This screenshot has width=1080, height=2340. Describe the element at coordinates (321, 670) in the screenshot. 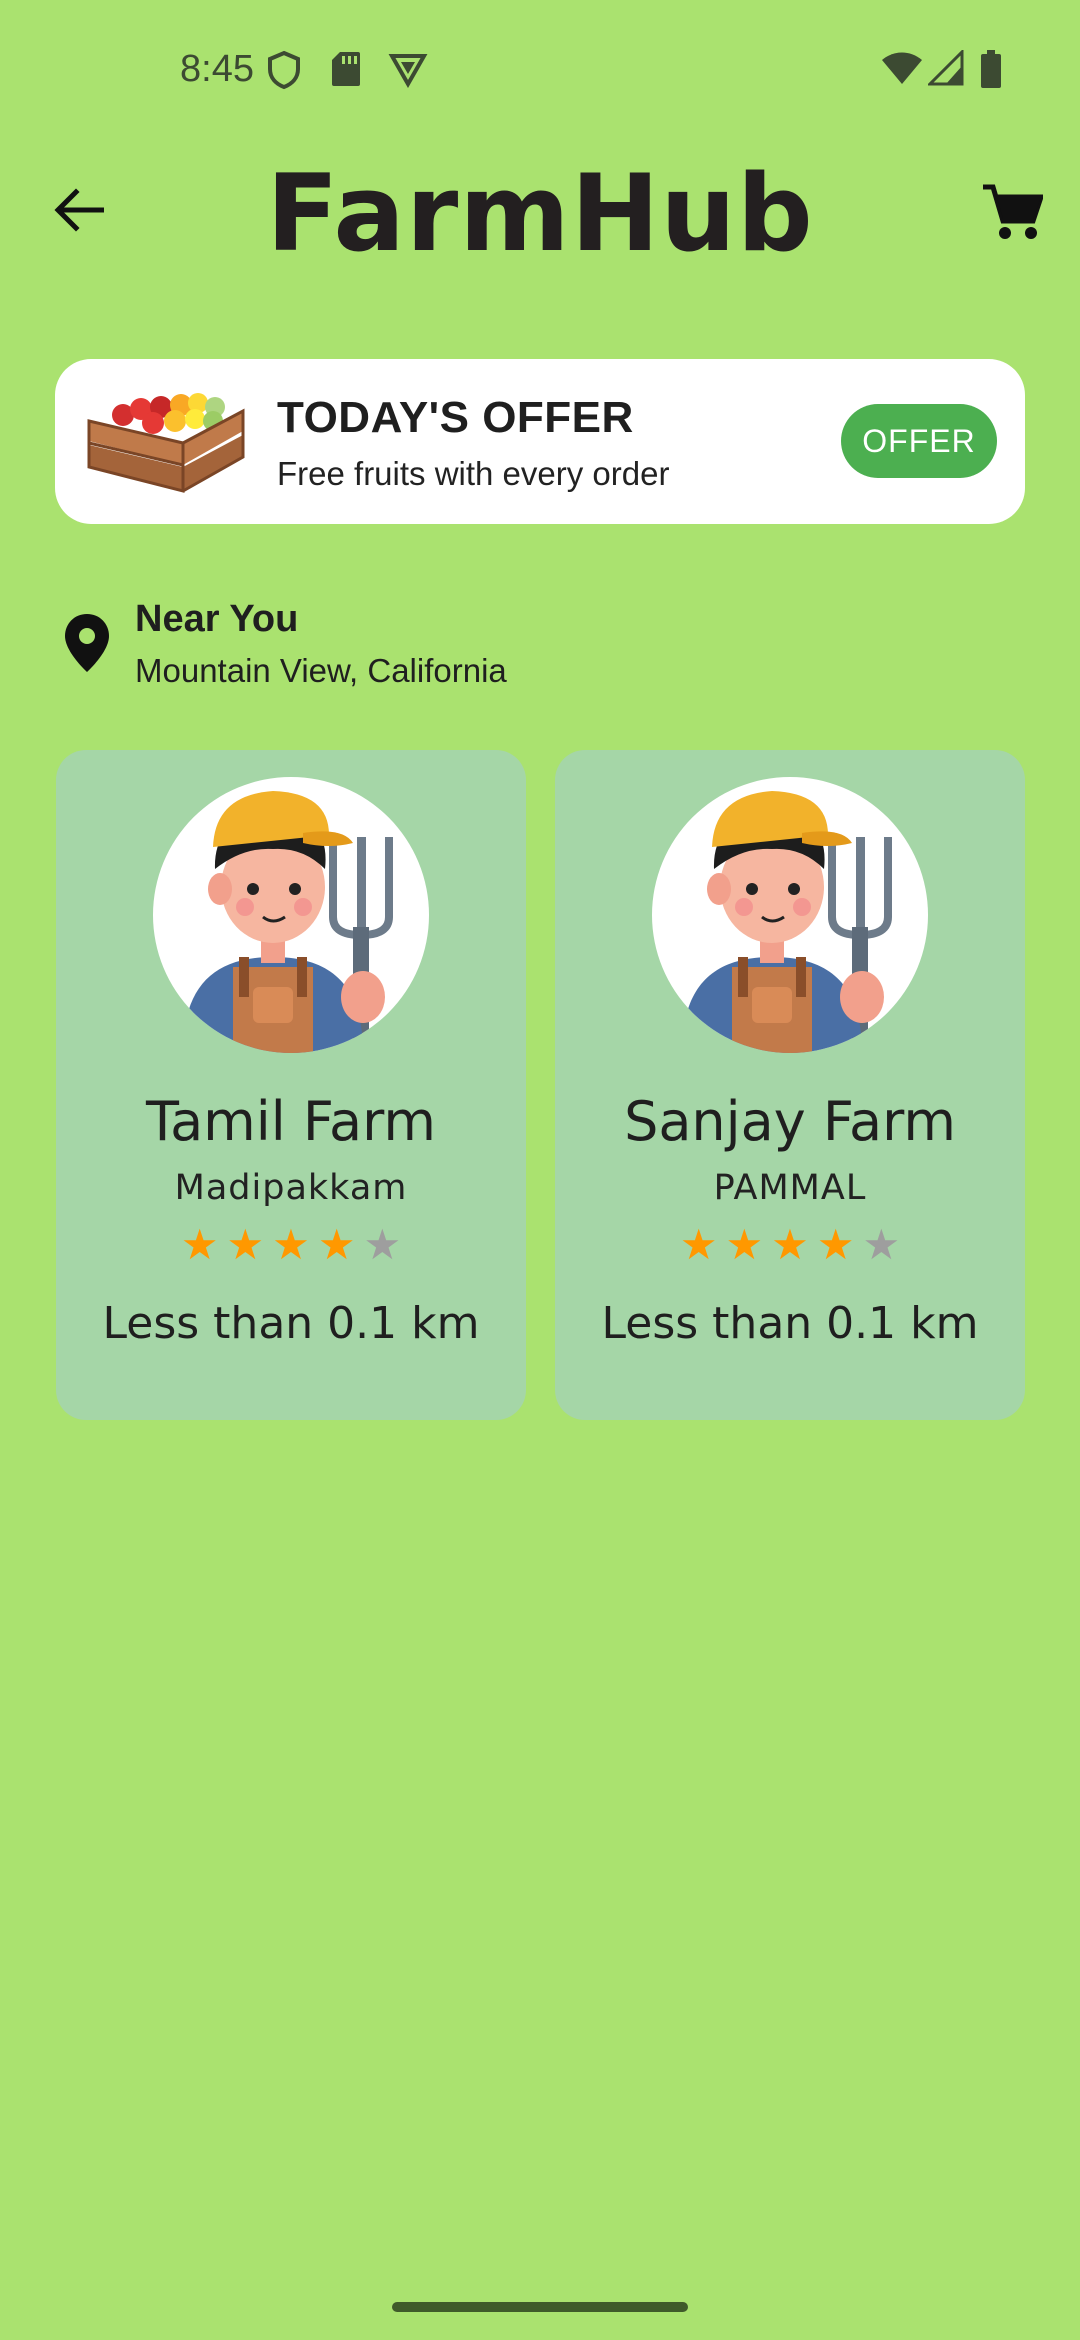

I see `location-subtitle: Mountain View, California` at that location.